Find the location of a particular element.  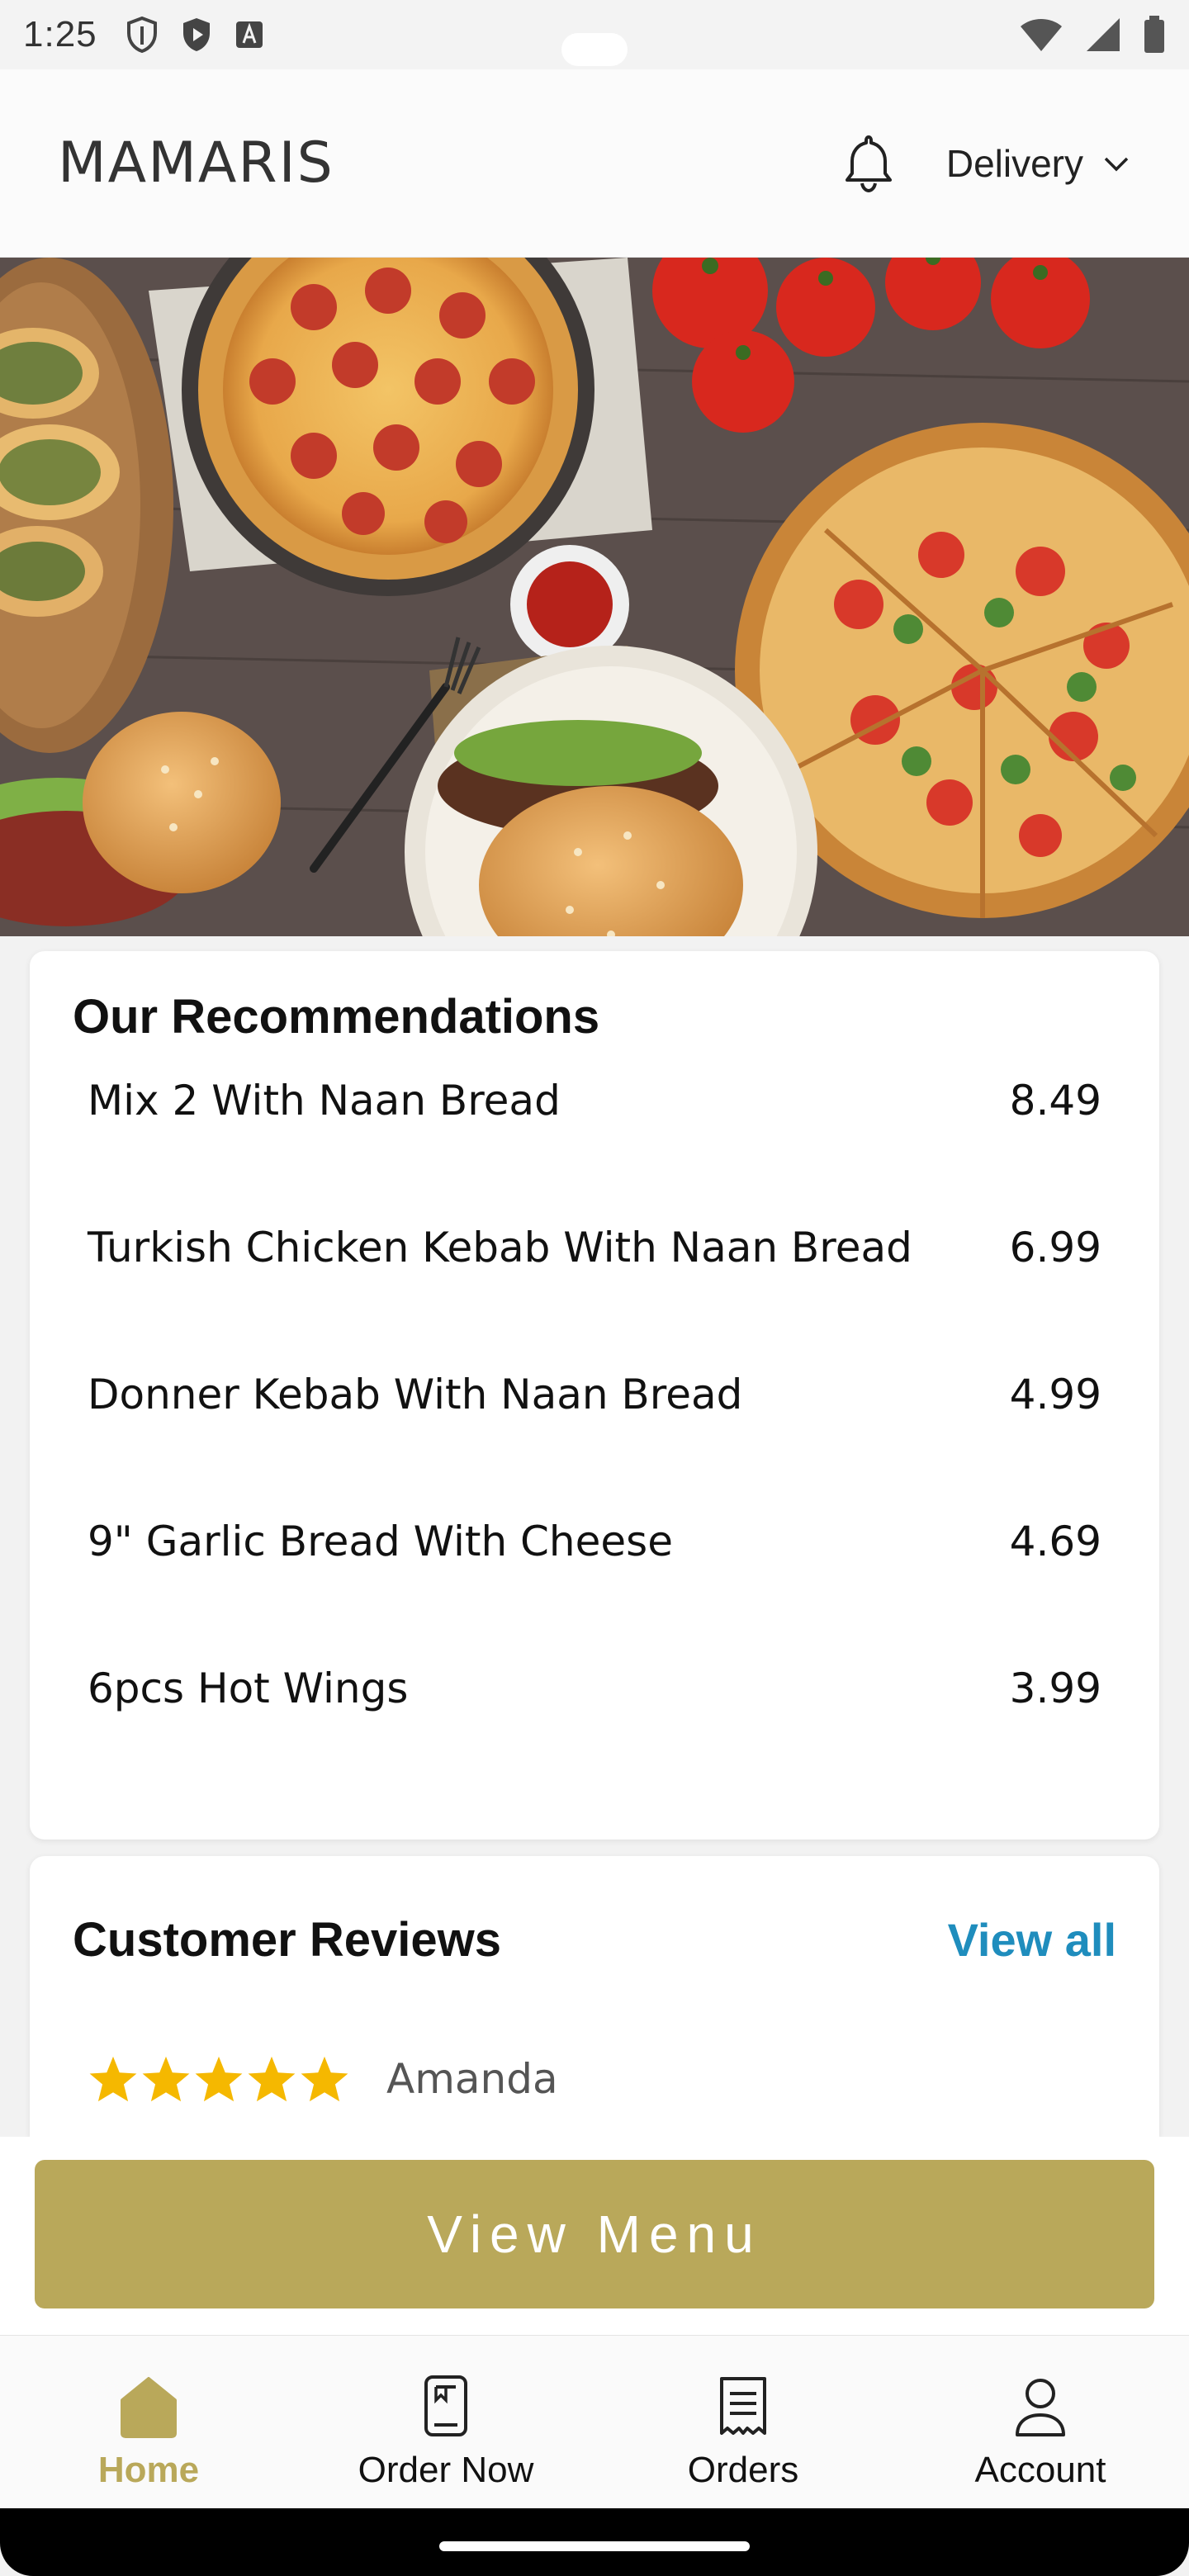

nav-item-order-now: Order Now is located at coordinates (445, 2422).